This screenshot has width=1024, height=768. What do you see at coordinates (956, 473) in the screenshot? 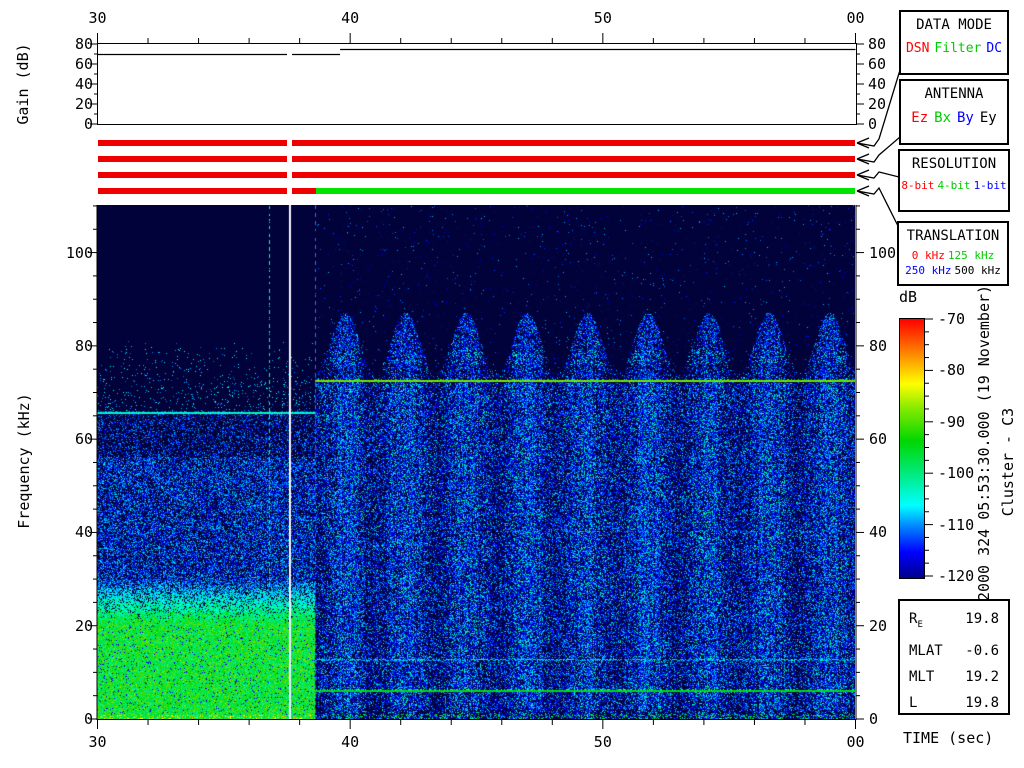
I see `colorbar-tick-label: -100` at bounding box center [956, 473].